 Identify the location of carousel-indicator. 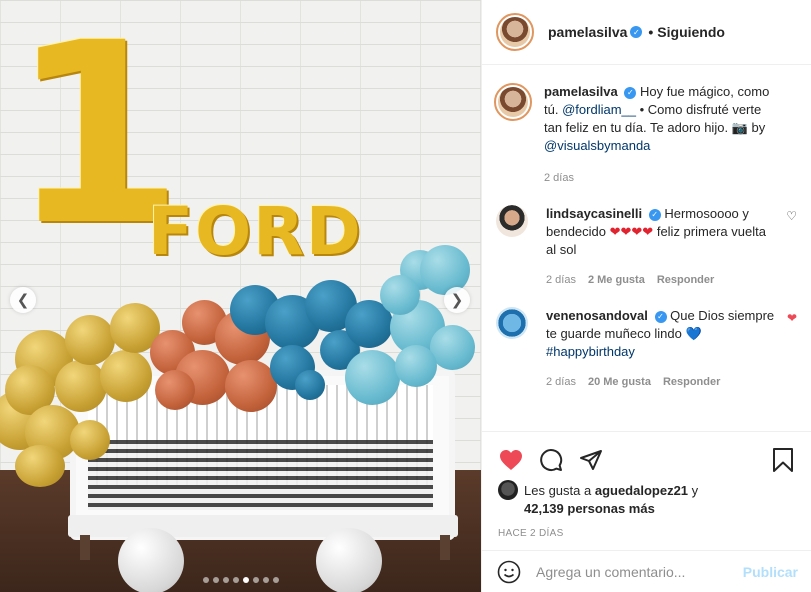
(240, 580).